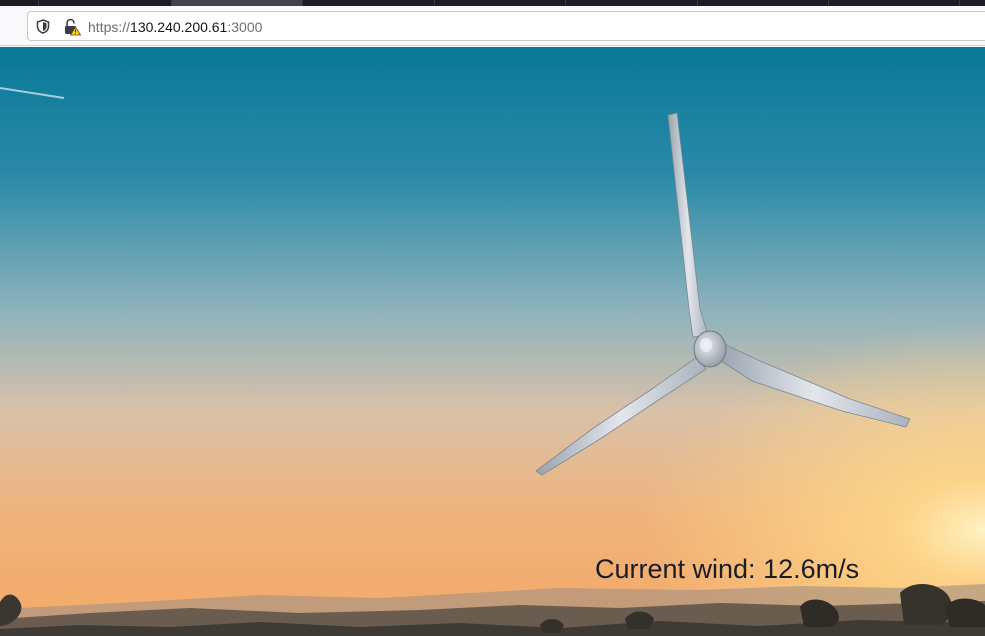 Image resolution: width=985 pixels, height=636 pixels. Describe the element at coordinates (109, 27) in the screenshot. I see `url-scheme: https://` at that location.